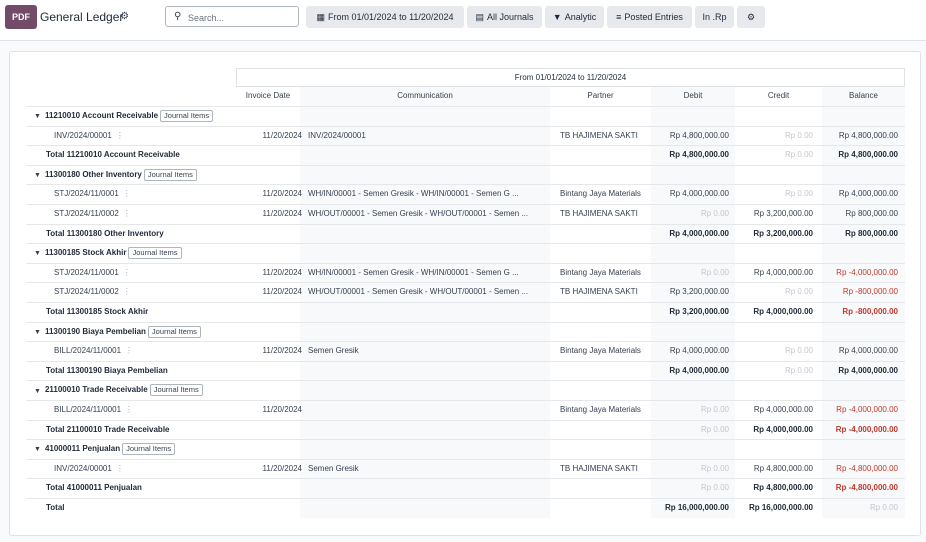 This screenshot has width=926, height=542. Describe the element at coordinates (124, 16) in the screenshot. I see `gear-icon: ⚙` at that location.